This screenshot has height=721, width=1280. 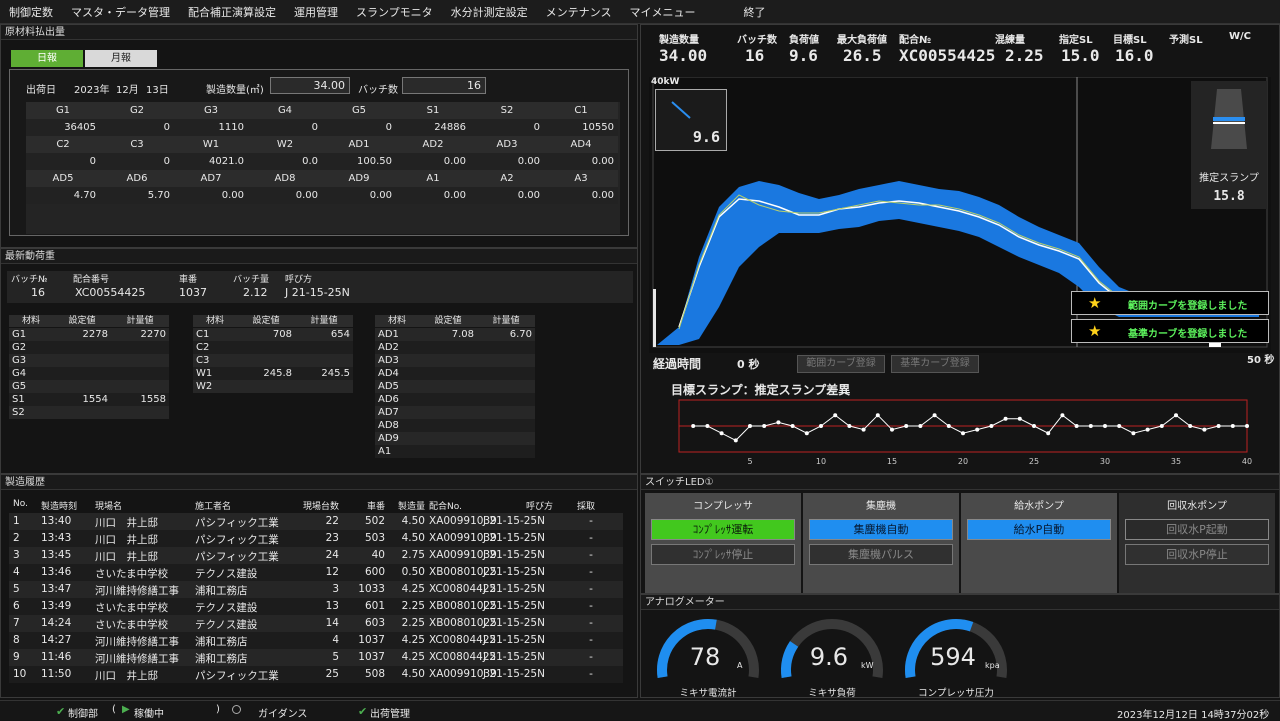 I want to click on batch-label: バッチ数, so click(x=378, y=90).